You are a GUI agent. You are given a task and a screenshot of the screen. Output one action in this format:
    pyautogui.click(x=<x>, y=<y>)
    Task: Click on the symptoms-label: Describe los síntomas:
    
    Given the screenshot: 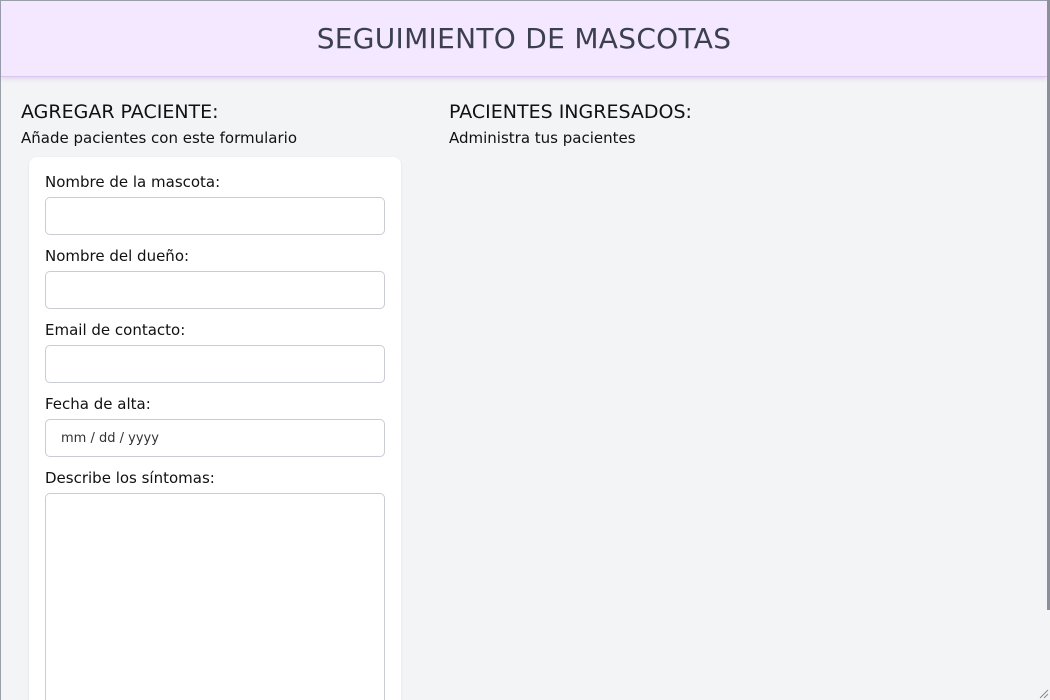 What is the action you would take?
    pyautogui.click(x=130, y=478)
    